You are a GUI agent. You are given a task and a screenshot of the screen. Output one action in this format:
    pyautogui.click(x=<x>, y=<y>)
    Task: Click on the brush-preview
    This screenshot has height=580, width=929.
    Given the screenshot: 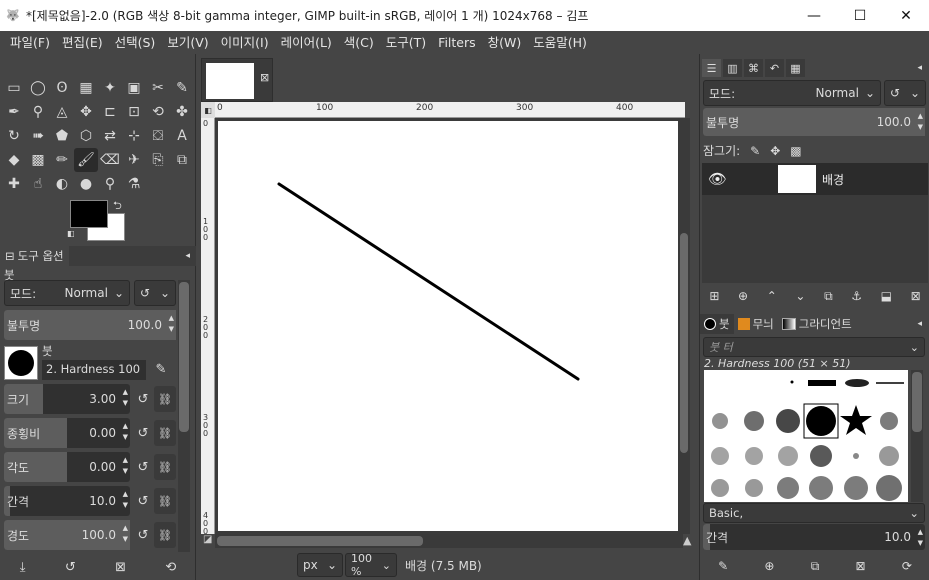 What is the action you would take?
    pyautogui.click(x=21, y=363)
    